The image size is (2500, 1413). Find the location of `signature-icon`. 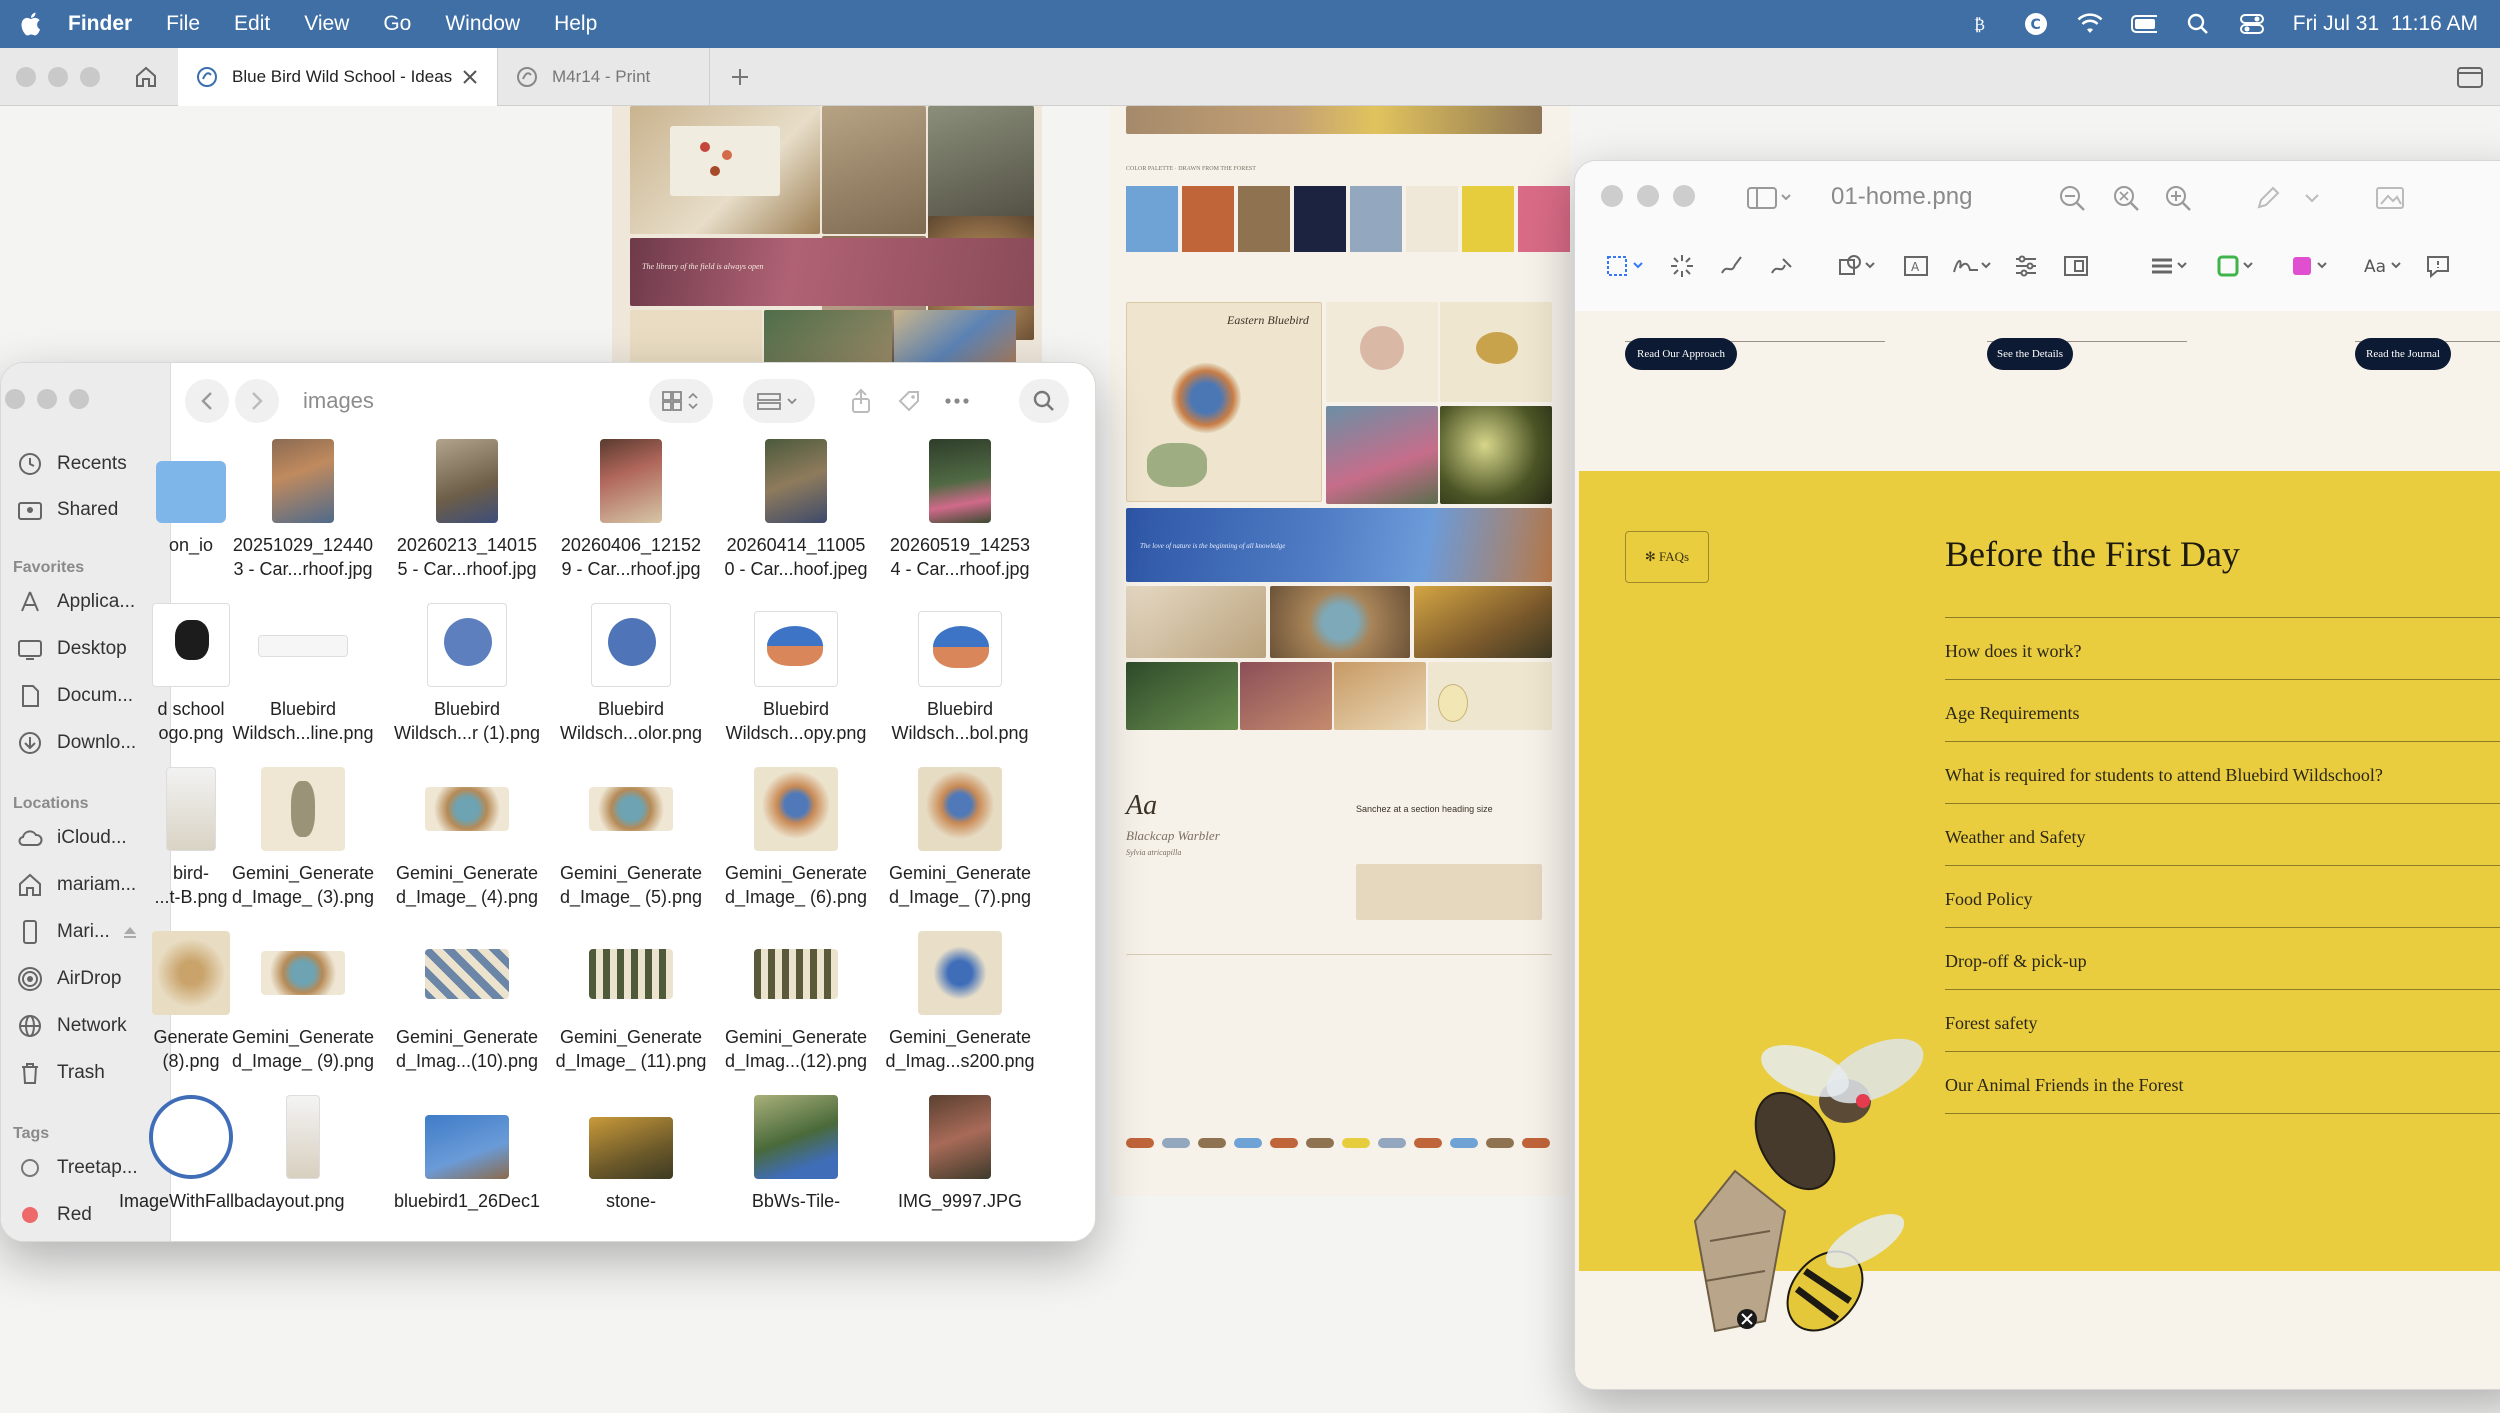

signature-icon is located at coordinates (1974, 266).